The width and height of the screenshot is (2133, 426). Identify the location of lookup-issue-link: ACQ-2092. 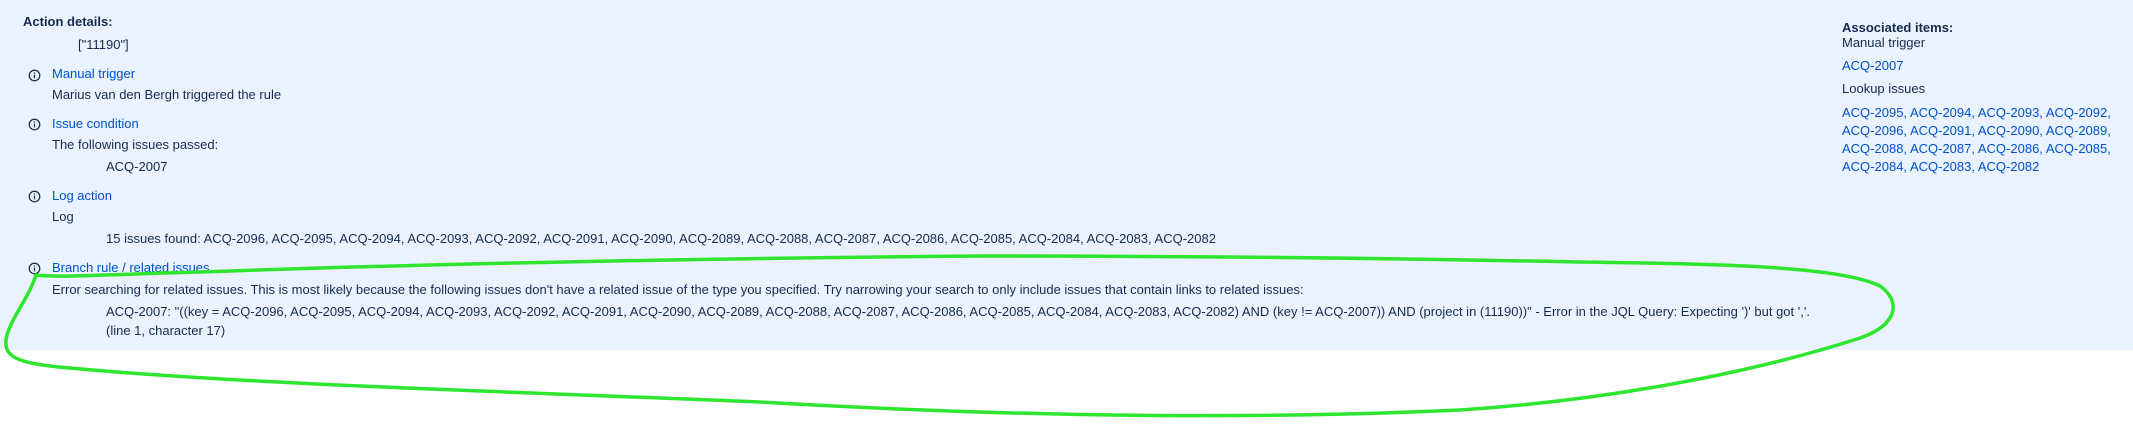
(2076, 112).